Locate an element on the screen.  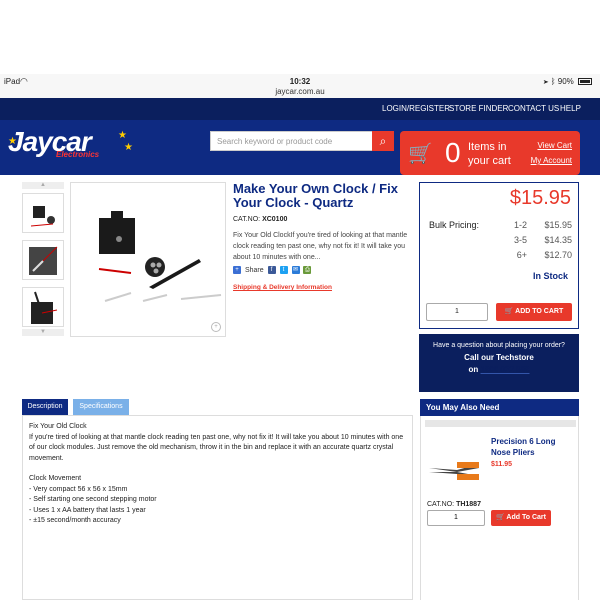
store-finder-link: STORE FINDER is located at coordinates (478, 108).